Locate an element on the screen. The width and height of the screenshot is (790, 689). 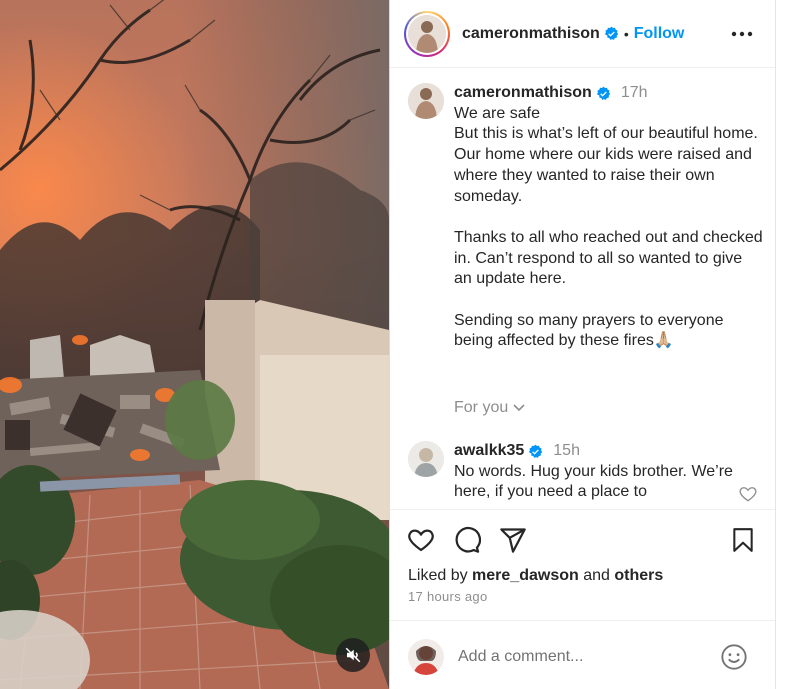
muted-speaker-icon is located at coordinates (353, 655).